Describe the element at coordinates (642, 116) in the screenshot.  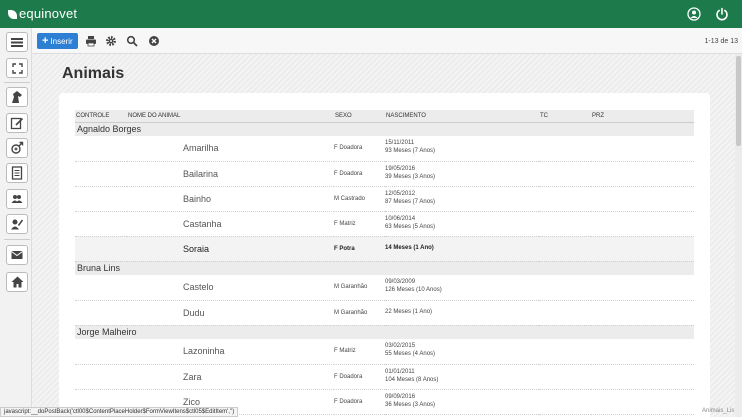
I see `column-header: PRZ` at that location.